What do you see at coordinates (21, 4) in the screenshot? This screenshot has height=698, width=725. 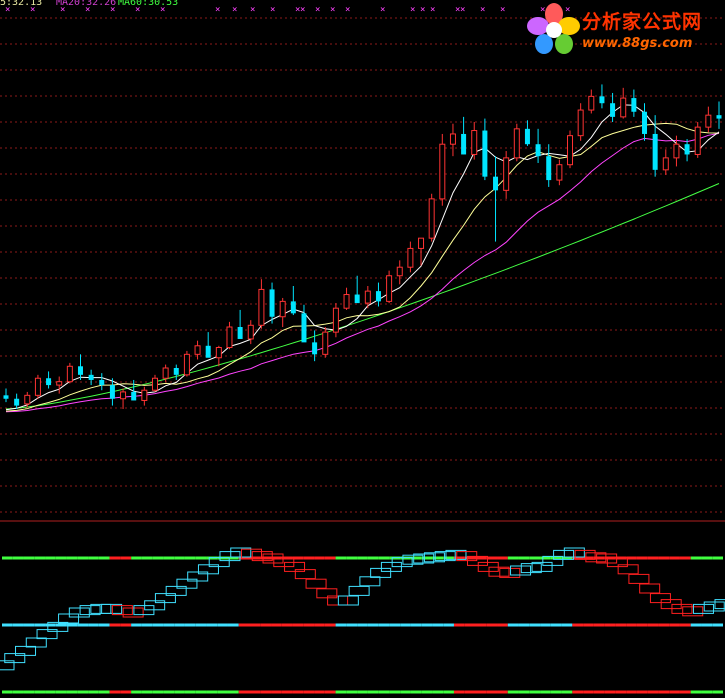 I see `ma5-value-label: 5:32.13` at bounding box center [21, 4].